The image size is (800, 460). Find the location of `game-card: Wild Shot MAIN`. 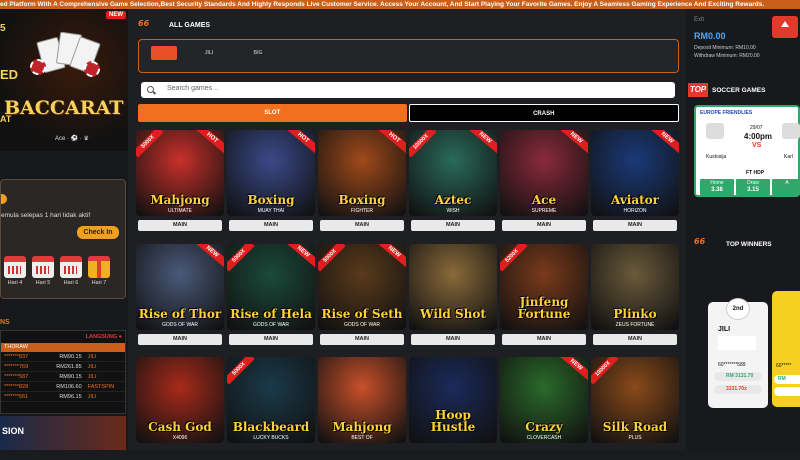

game-card: Wild Shot MAIN is located at coordinates (453, 295).